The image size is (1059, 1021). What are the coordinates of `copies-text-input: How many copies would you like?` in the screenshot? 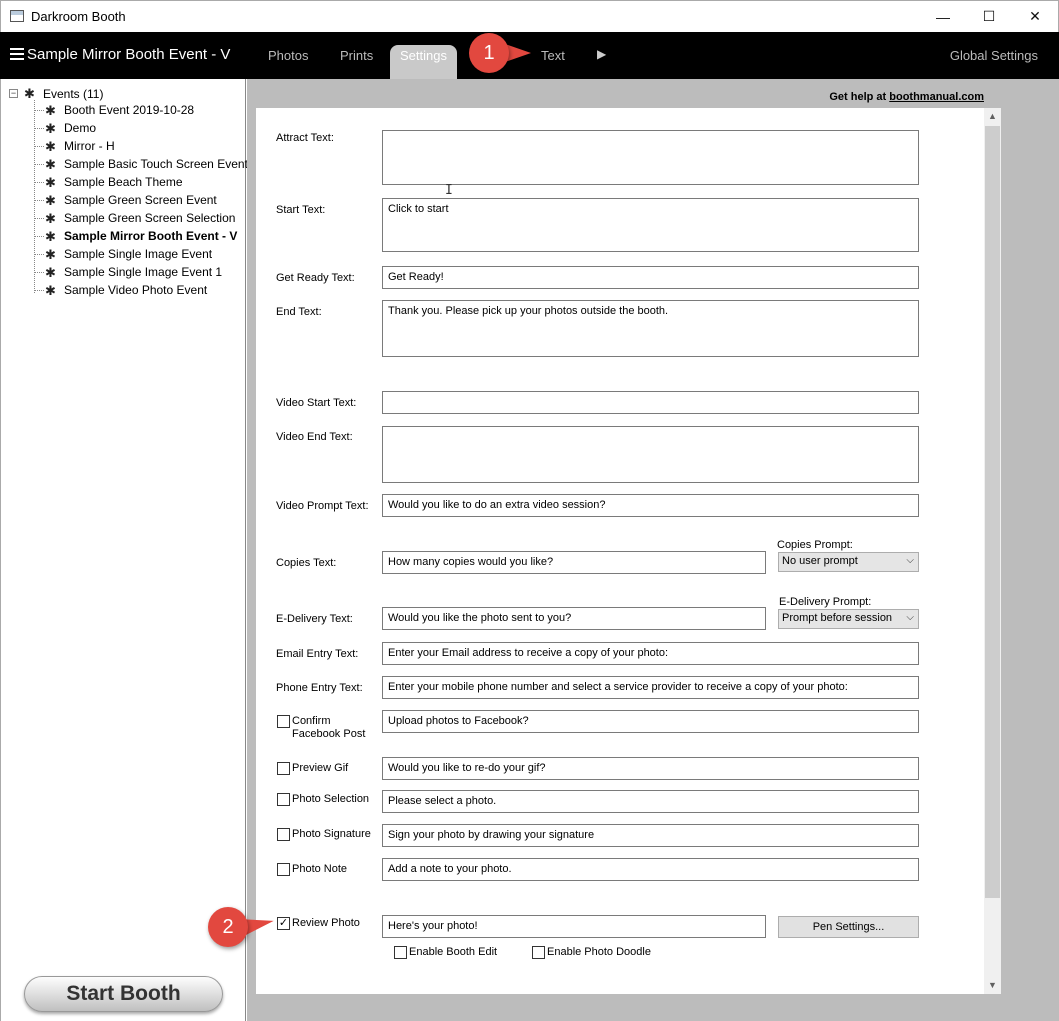 It's located at (574, 562).